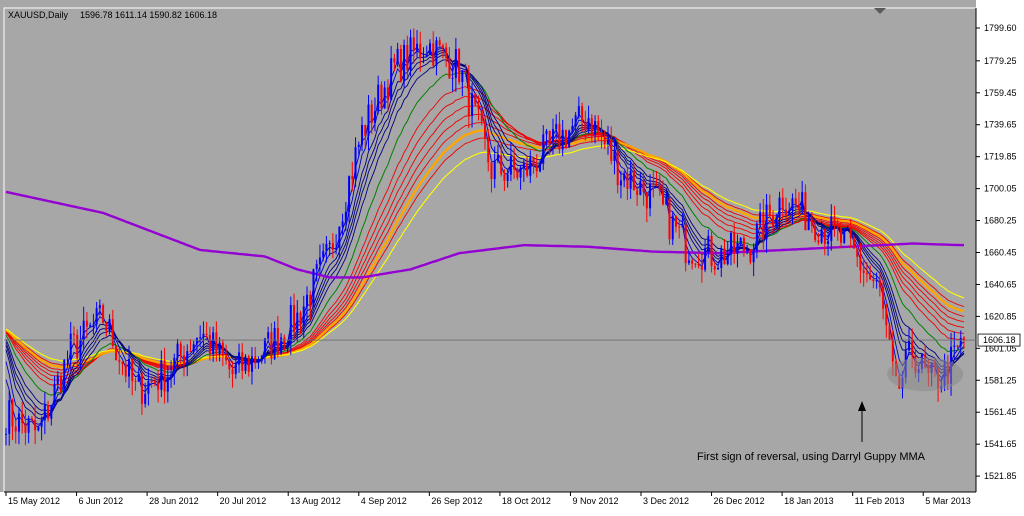 The width and height of the screenshot is (1024, 516). Describe the element at coordinates (948, 501) in the screenshot. I see `x-tick-label: 5 Mar 2013` at that location.